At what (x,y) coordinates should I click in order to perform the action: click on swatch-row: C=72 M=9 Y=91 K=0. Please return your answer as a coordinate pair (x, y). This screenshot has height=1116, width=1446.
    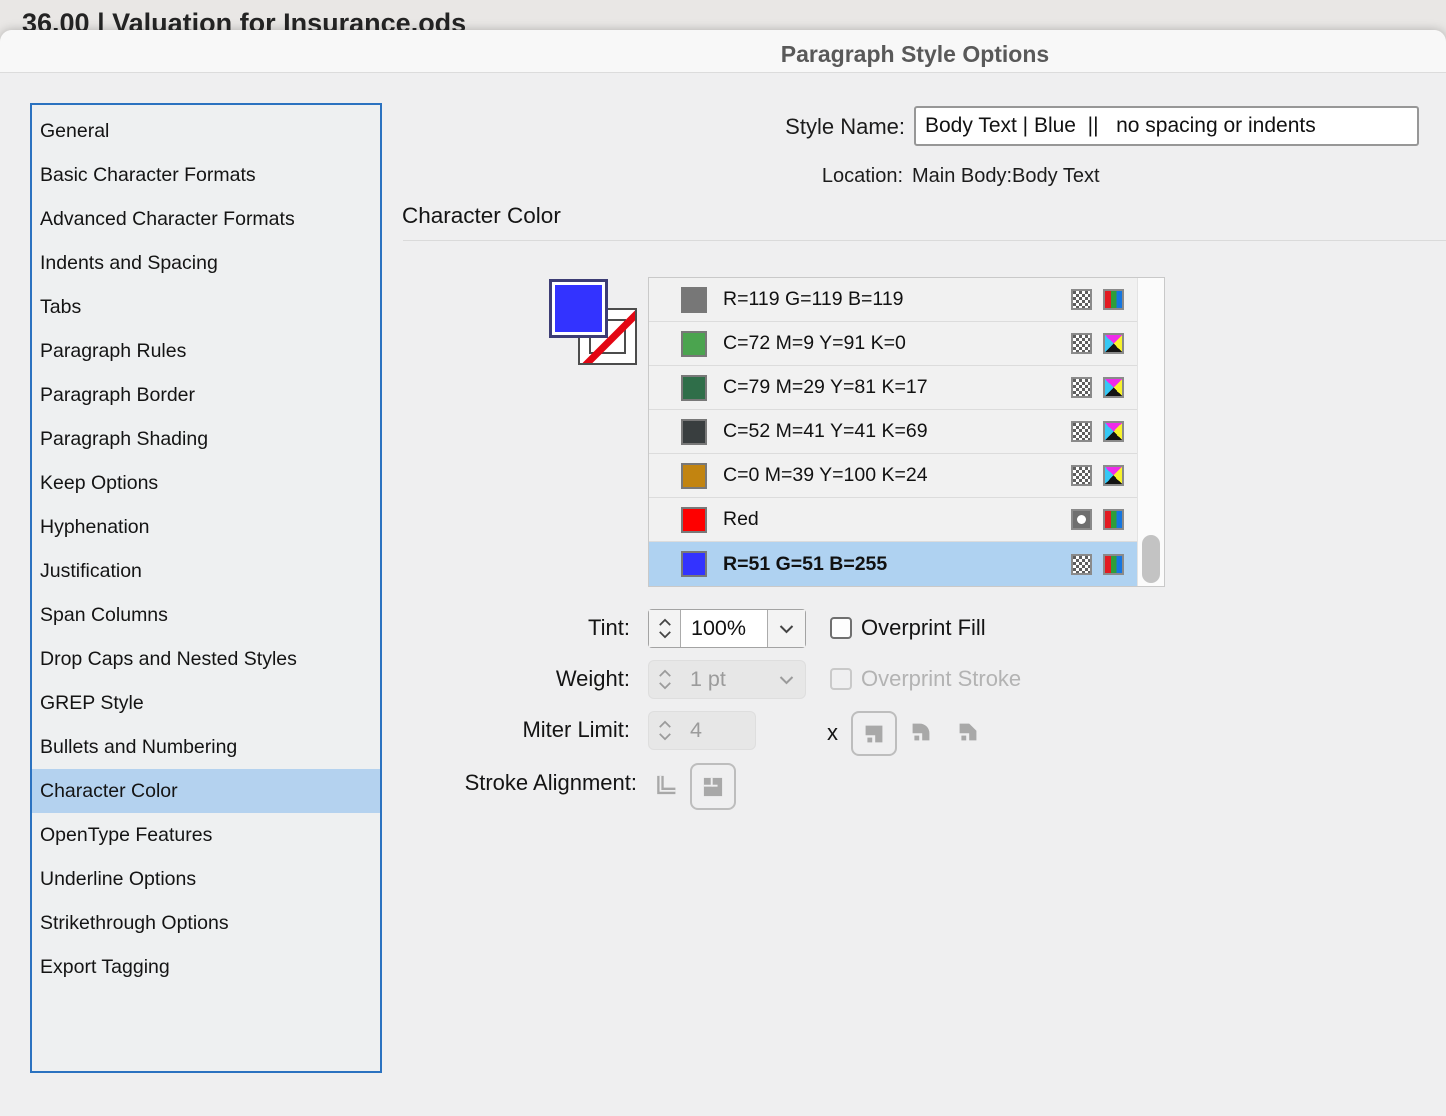
    Looking at the image, I should click on (893, 344).